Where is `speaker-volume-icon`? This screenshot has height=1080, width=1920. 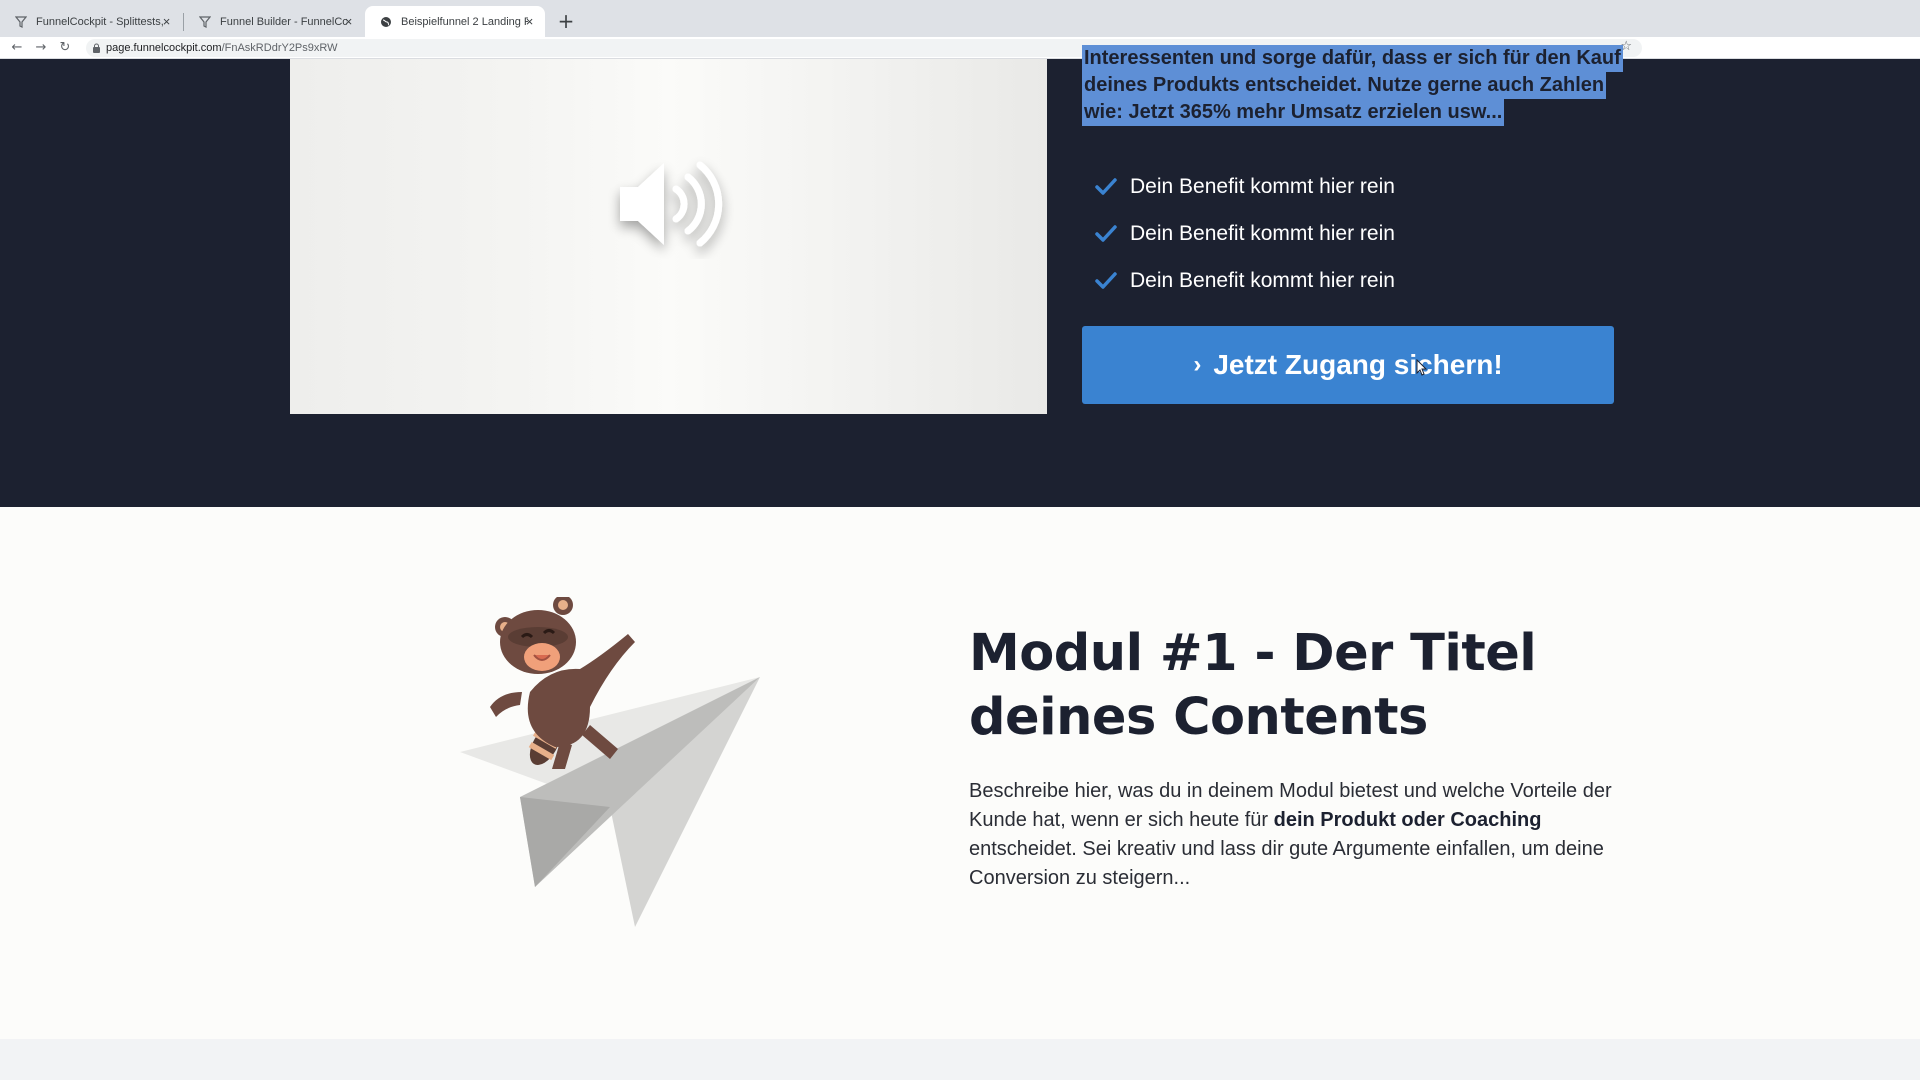 speaker-volume-icon is located at coordinates (673, 204).